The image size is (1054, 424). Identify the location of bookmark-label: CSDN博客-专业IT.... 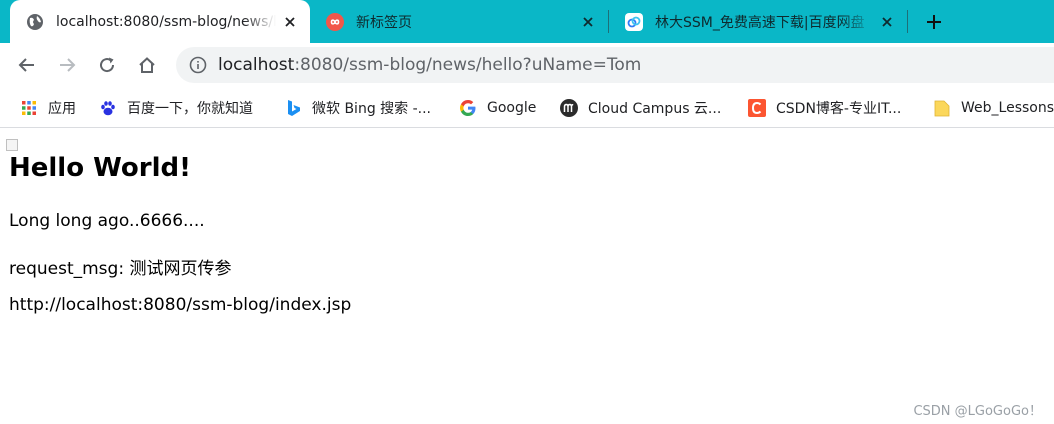
(839, 108).